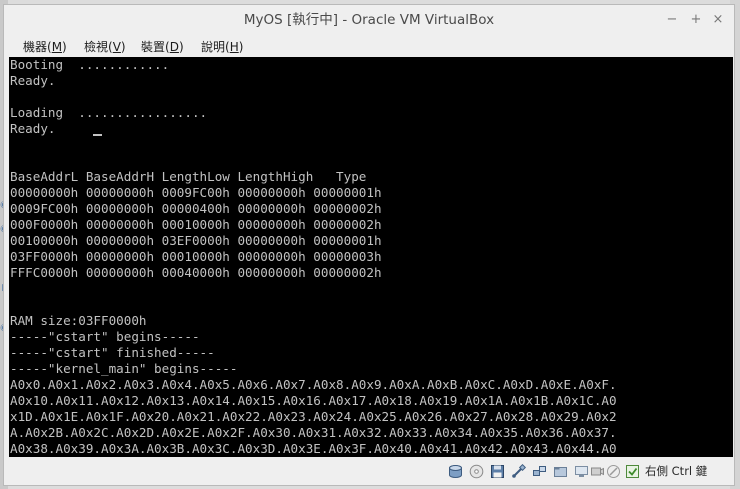 The width and height of the screenshot is (740, 489). What do you see at coordinates (632, 471) in the screenshot?
I see `guest-additions-icon` at bounding box center [632, 471].